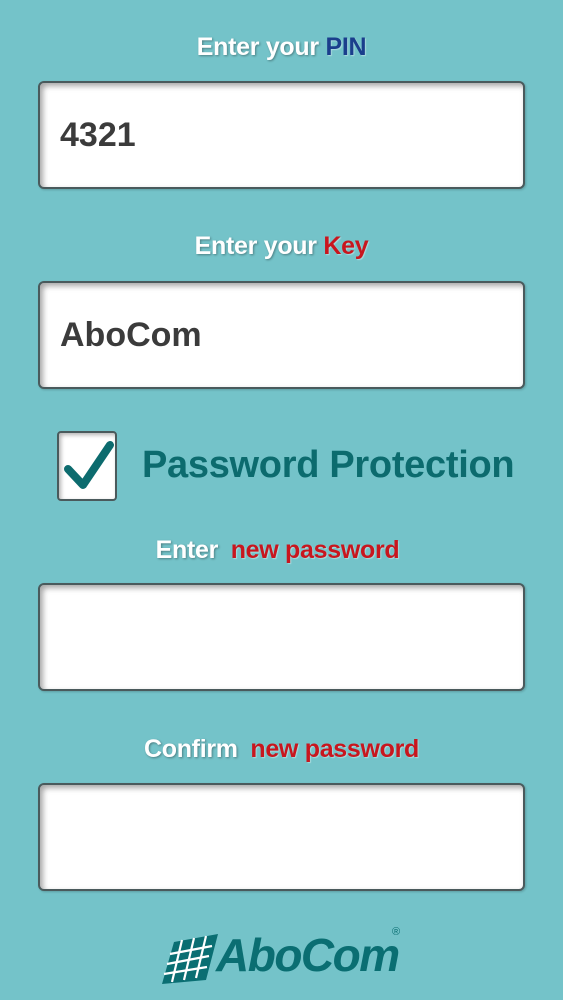 The height and width of the screenshot is (1000, 563). What do you see at coordinates (281, 135) in the screenshot?
I see `pin-input` at bounding box center [281, 135].